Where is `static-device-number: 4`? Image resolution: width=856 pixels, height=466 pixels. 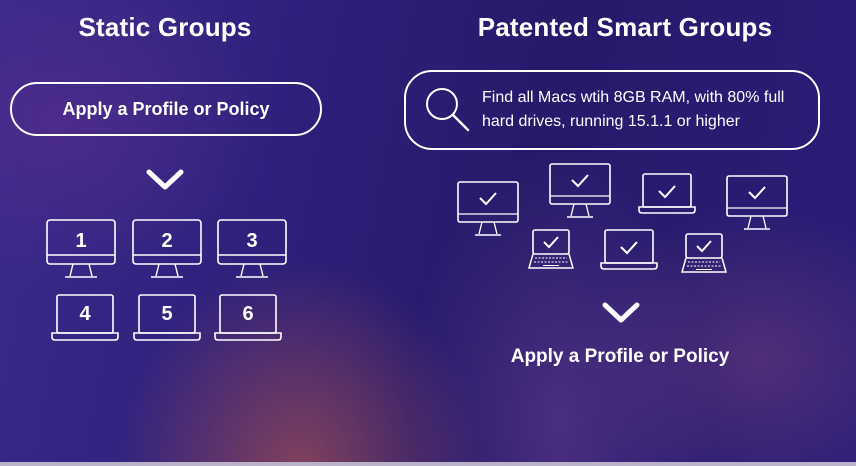
static-device-number: 4 is located at coordinates (85, 314).